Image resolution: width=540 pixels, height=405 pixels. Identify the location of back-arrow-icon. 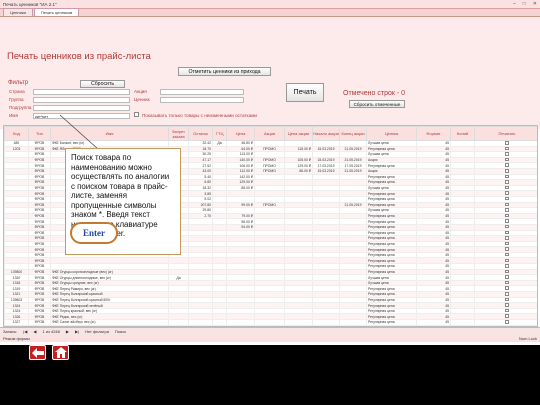
(37, 352).